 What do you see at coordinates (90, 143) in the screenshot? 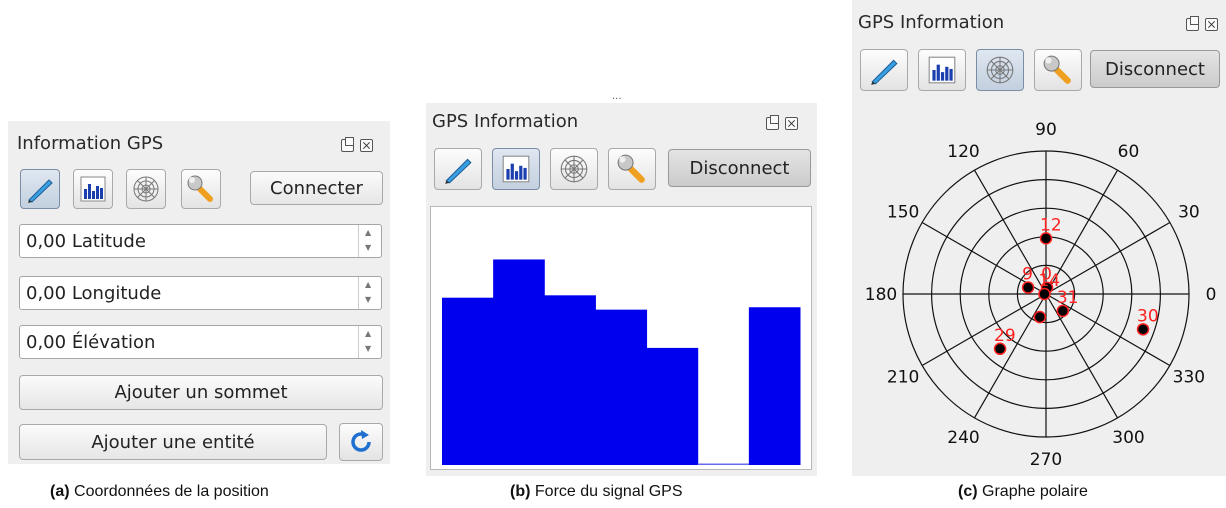
I see `panel-title: Information GPS` at bounding box center [90, 143].